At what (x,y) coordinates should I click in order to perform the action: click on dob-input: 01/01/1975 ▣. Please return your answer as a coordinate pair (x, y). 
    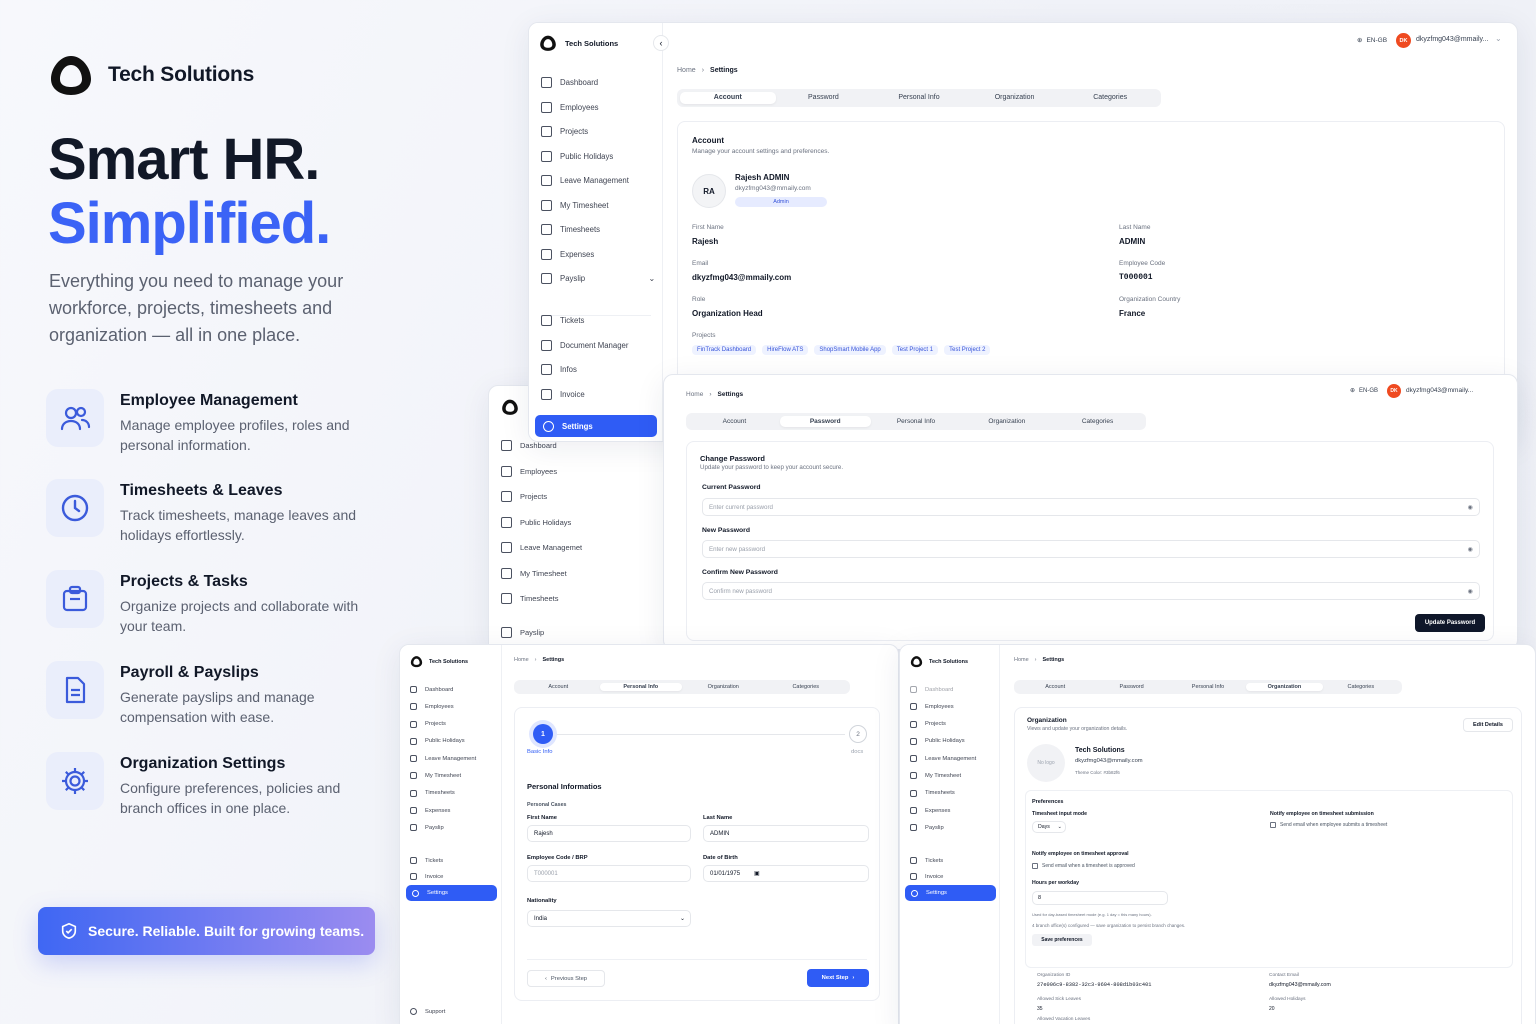
    Looking at the image, I should click on (786, 873).